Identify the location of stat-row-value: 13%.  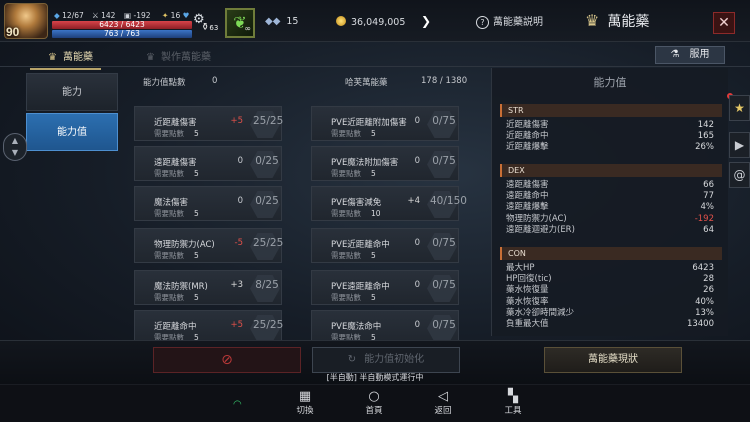
(704, 312).